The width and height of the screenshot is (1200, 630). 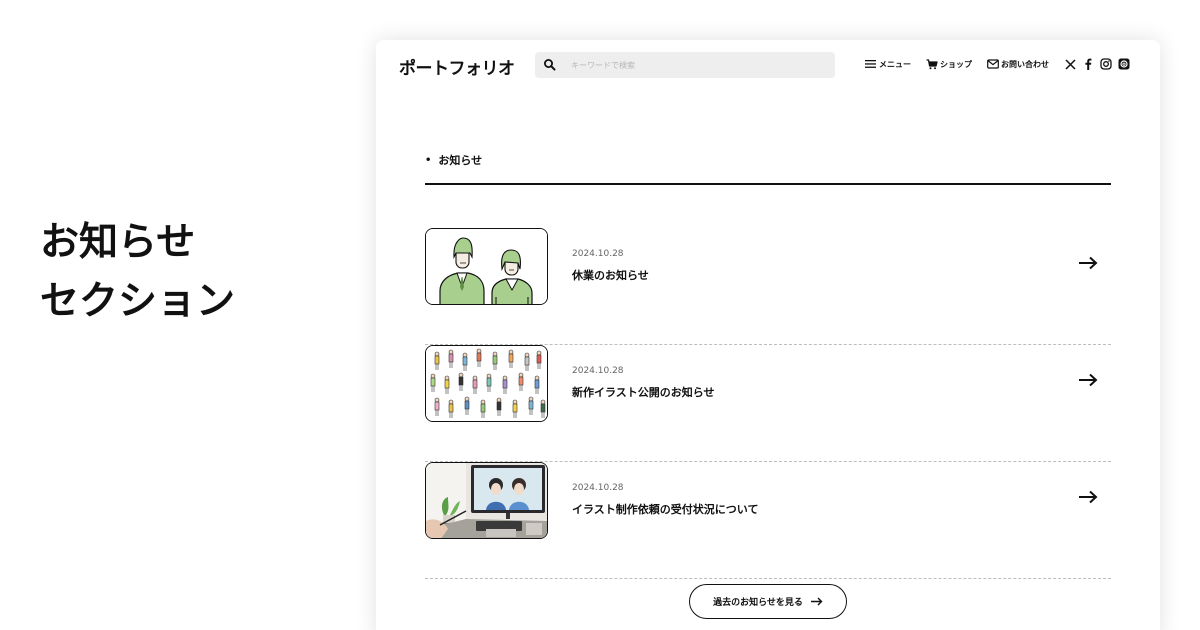 I want to click on nav-contact-label: お問い合わせ, so click(x=1025, y=64).